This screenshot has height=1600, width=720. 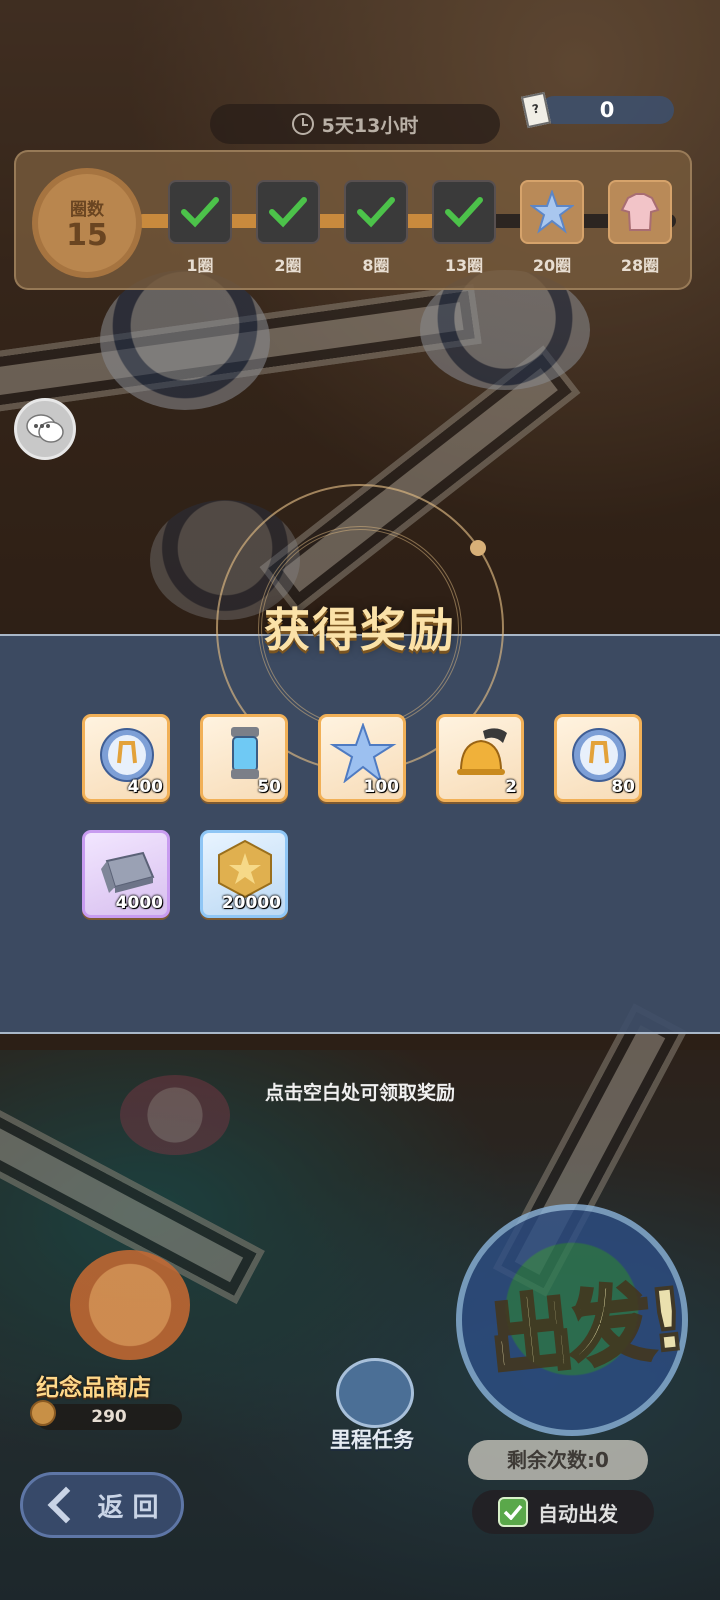 What do you see at coordinates (139, 903) in the screenshot?
I see `reward-quantity: 4000` at bounding box center [139, 903].